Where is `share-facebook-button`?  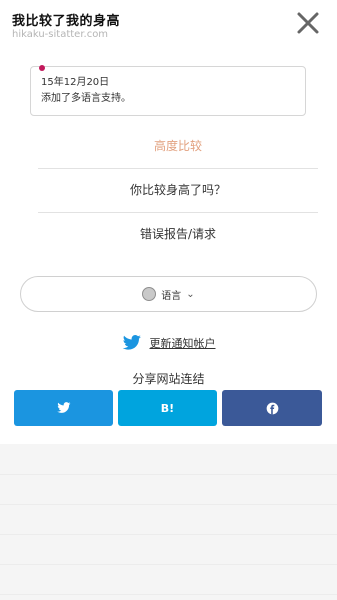 share-facebook-button is located at coordinates (272, 408).